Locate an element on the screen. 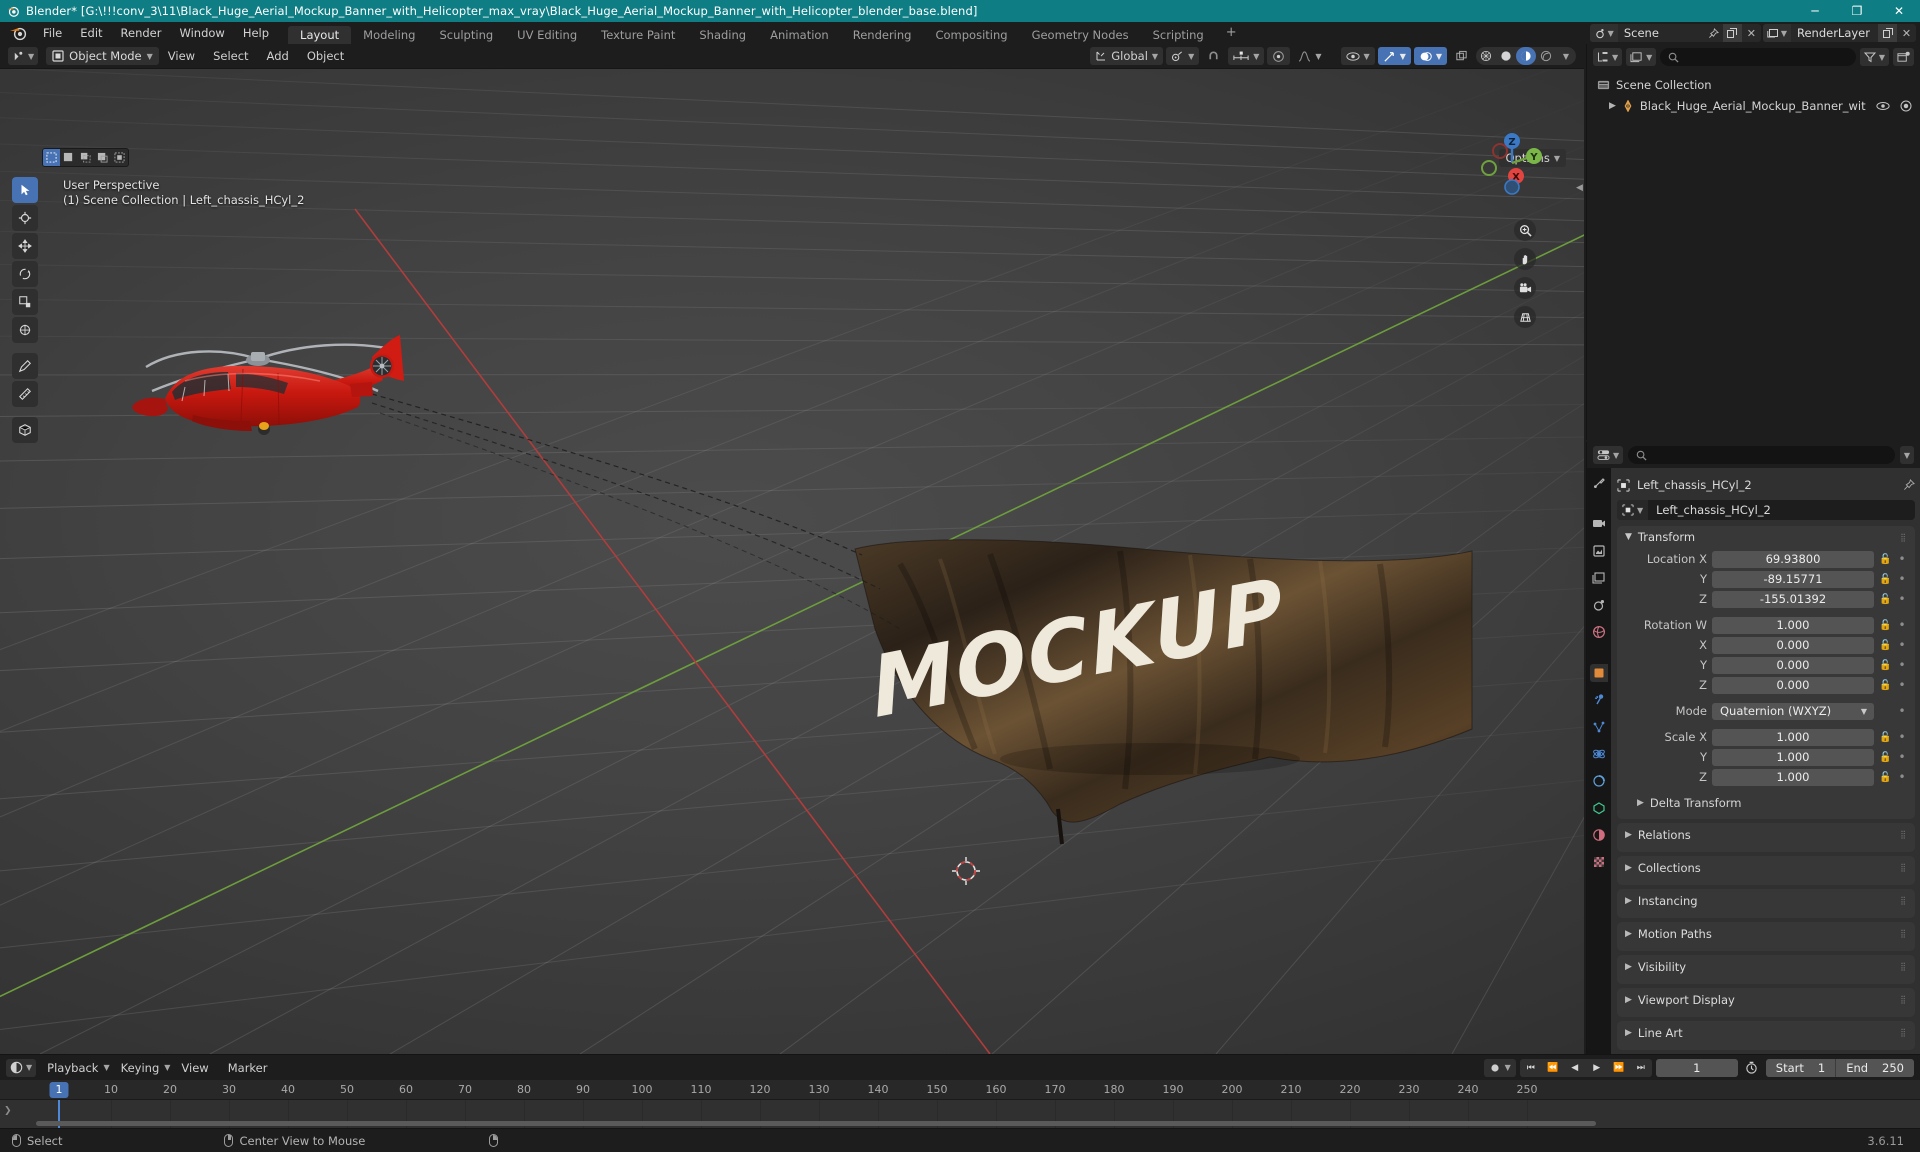 The image size is (1920, 1152). viewport-menu-select: Select is located at coordinates (230, 56).